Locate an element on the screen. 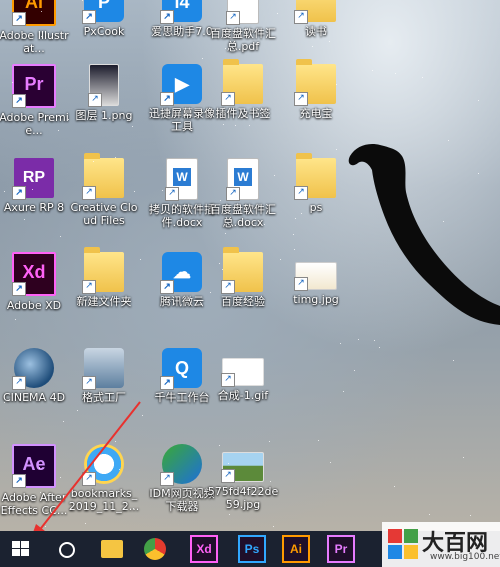 This screenshot has width=500, height=567. desktop-icon-label: 读书 is located at coordinates (316, 31).